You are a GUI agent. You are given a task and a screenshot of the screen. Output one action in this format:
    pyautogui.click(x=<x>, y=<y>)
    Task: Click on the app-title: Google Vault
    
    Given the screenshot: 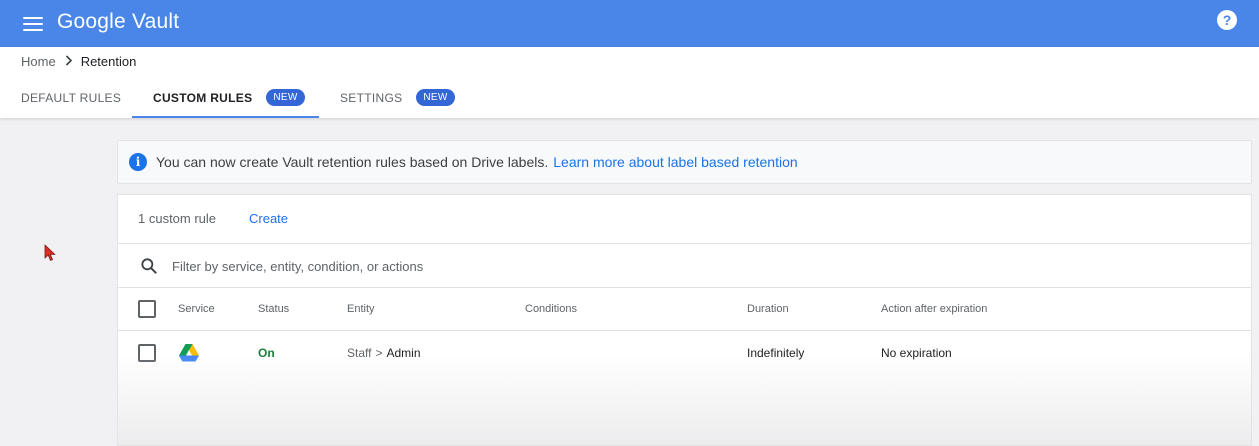 What is the action you would take?
    pyautogui.click(x=118, y=21)
    